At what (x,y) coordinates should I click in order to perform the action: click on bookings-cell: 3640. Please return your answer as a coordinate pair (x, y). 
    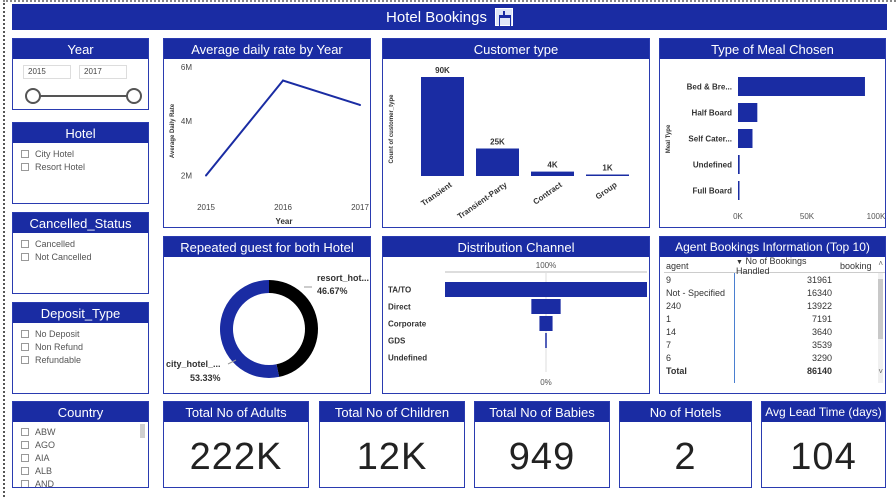
    Looking at the image, I should click on (821, 331).